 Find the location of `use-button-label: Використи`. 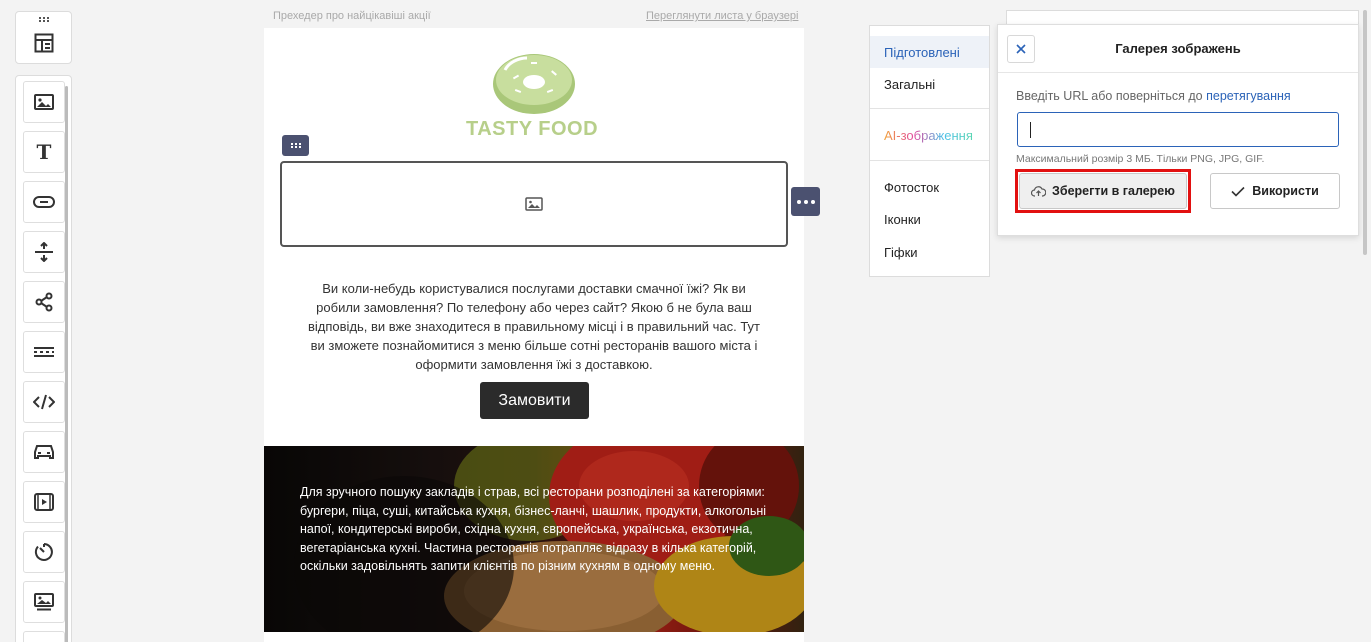

use-button-label: Використи is located at coordinates (1285, 191).